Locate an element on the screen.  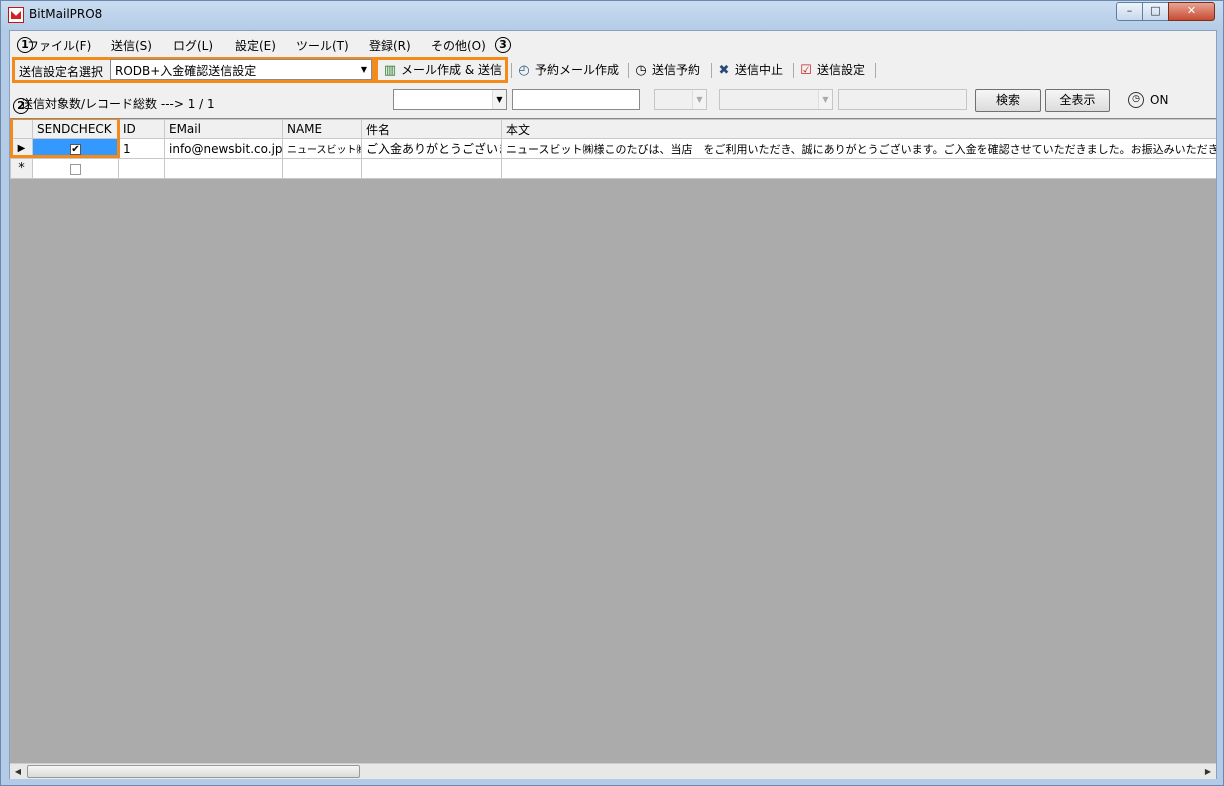
compose-mail-icon: ▥ is located at coordinates (390, 70).